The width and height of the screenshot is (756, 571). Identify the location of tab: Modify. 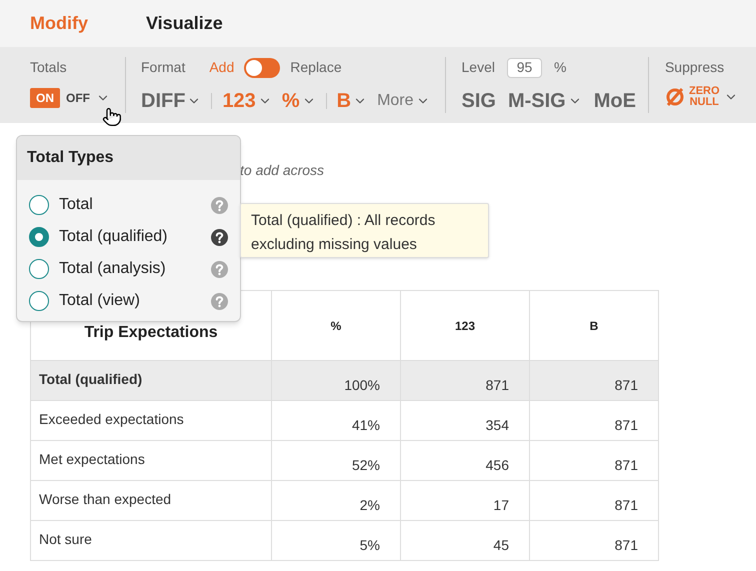
(59, 23).